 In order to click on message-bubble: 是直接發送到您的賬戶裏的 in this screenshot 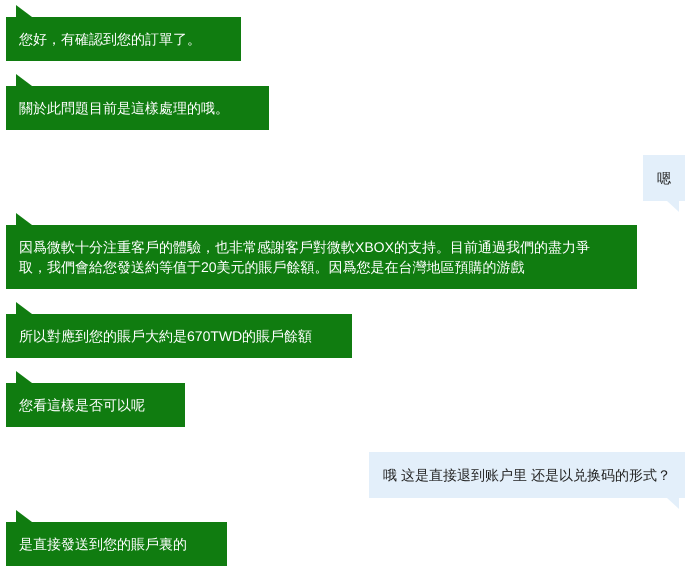, I will do `click(116, 544)`.